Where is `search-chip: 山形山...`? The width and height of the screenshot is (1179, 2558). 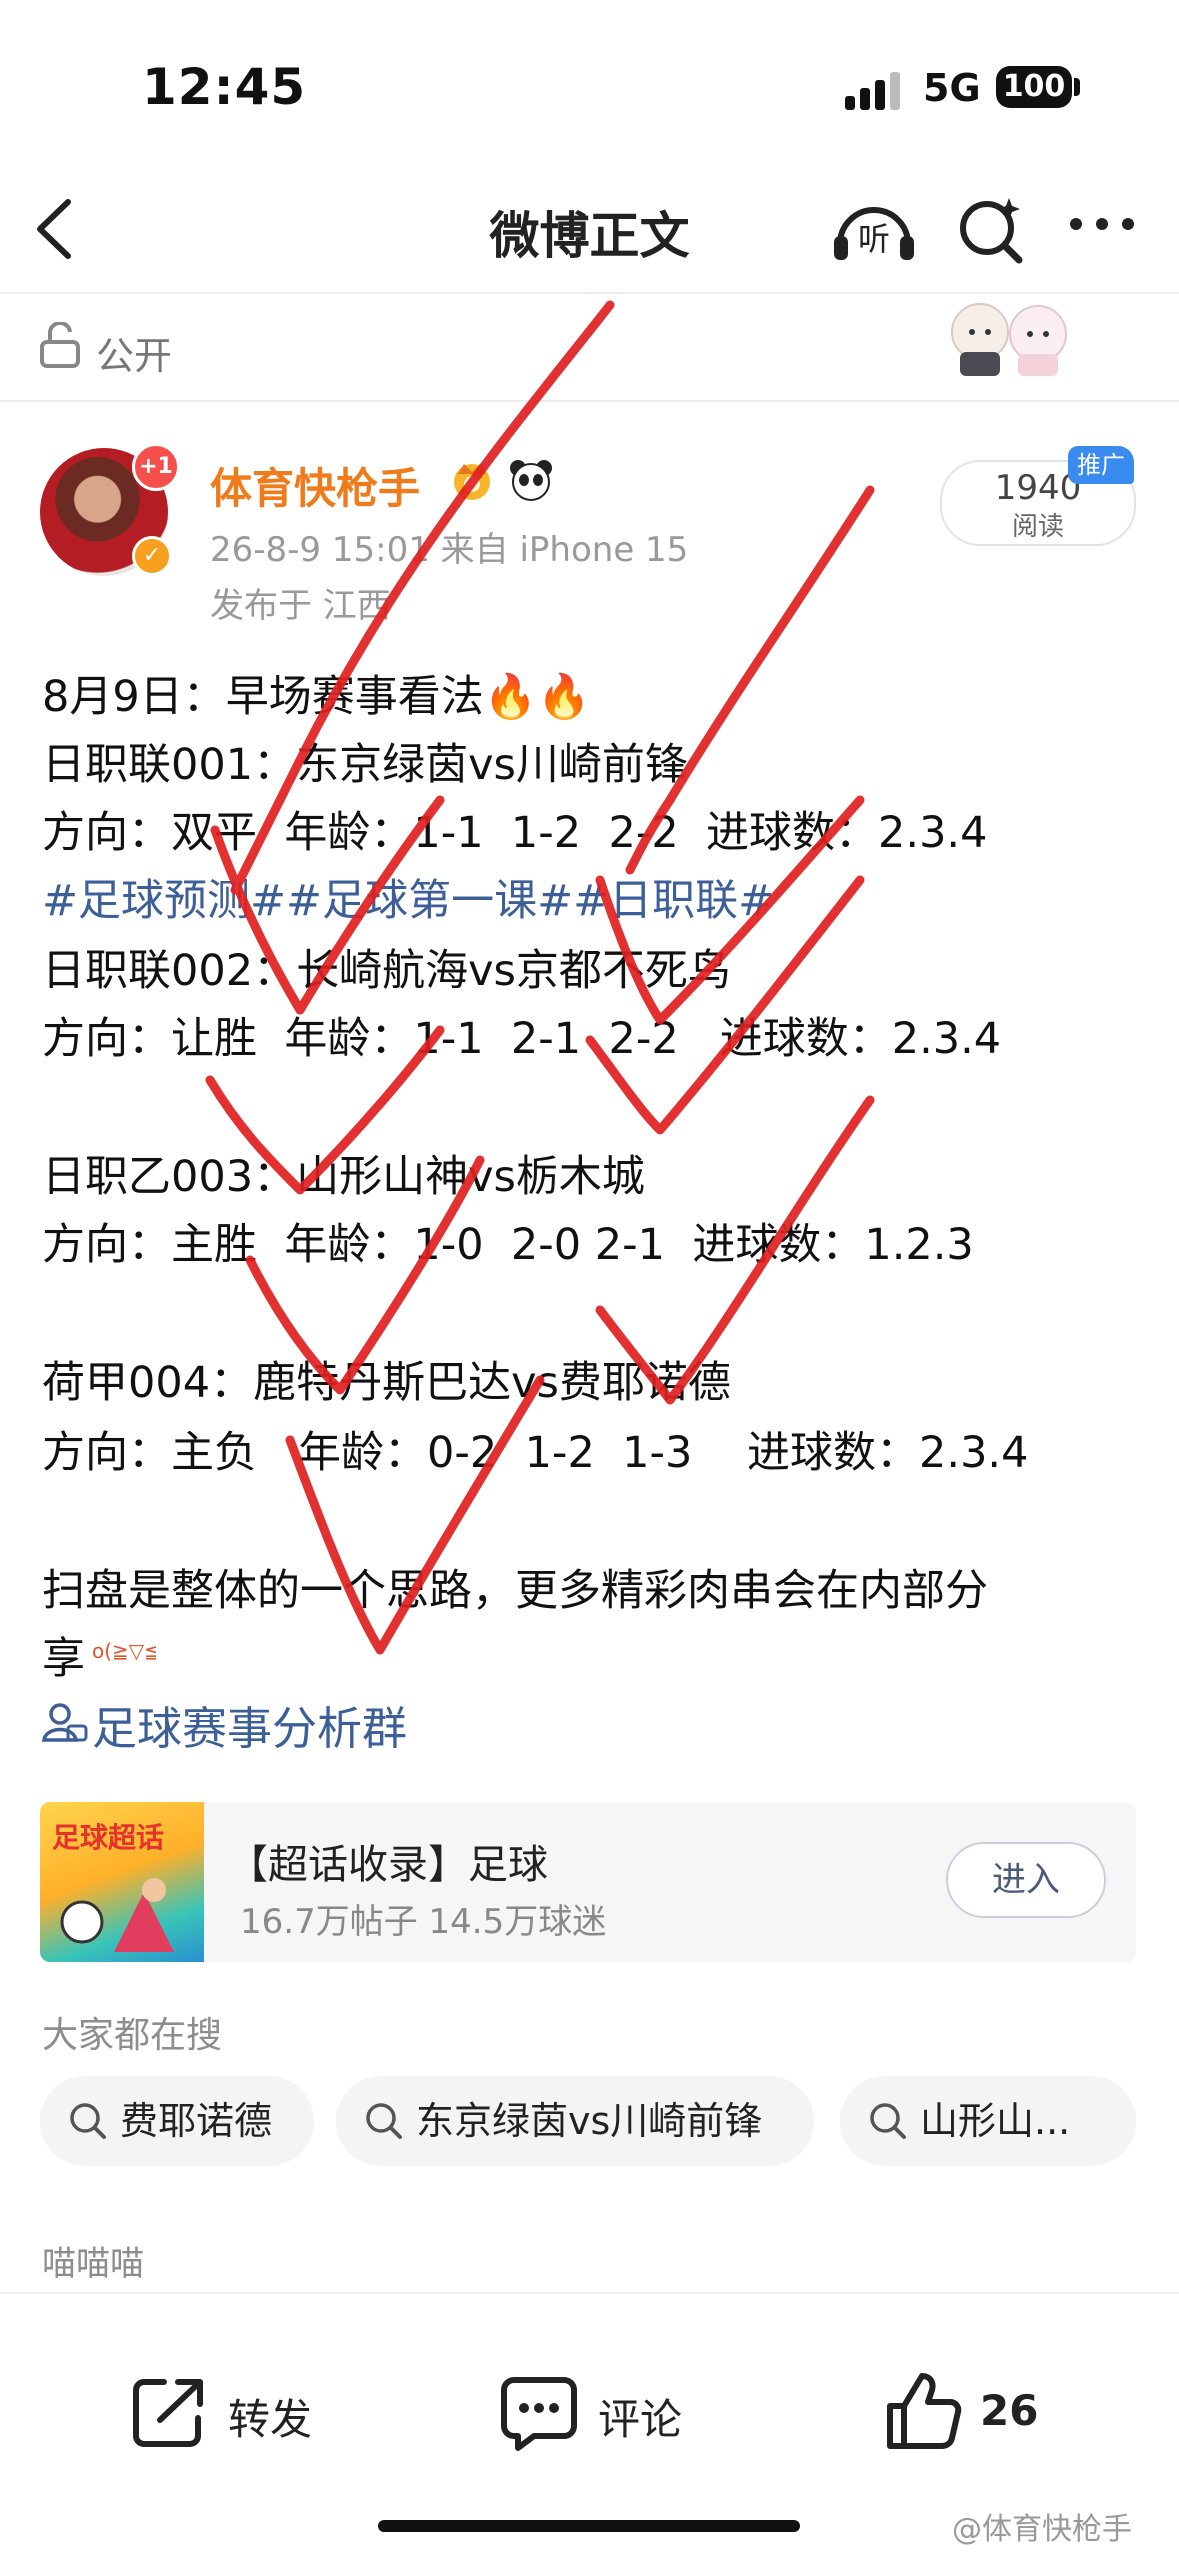 search-chip: 山形山... is located at coordinates (988, 2121).